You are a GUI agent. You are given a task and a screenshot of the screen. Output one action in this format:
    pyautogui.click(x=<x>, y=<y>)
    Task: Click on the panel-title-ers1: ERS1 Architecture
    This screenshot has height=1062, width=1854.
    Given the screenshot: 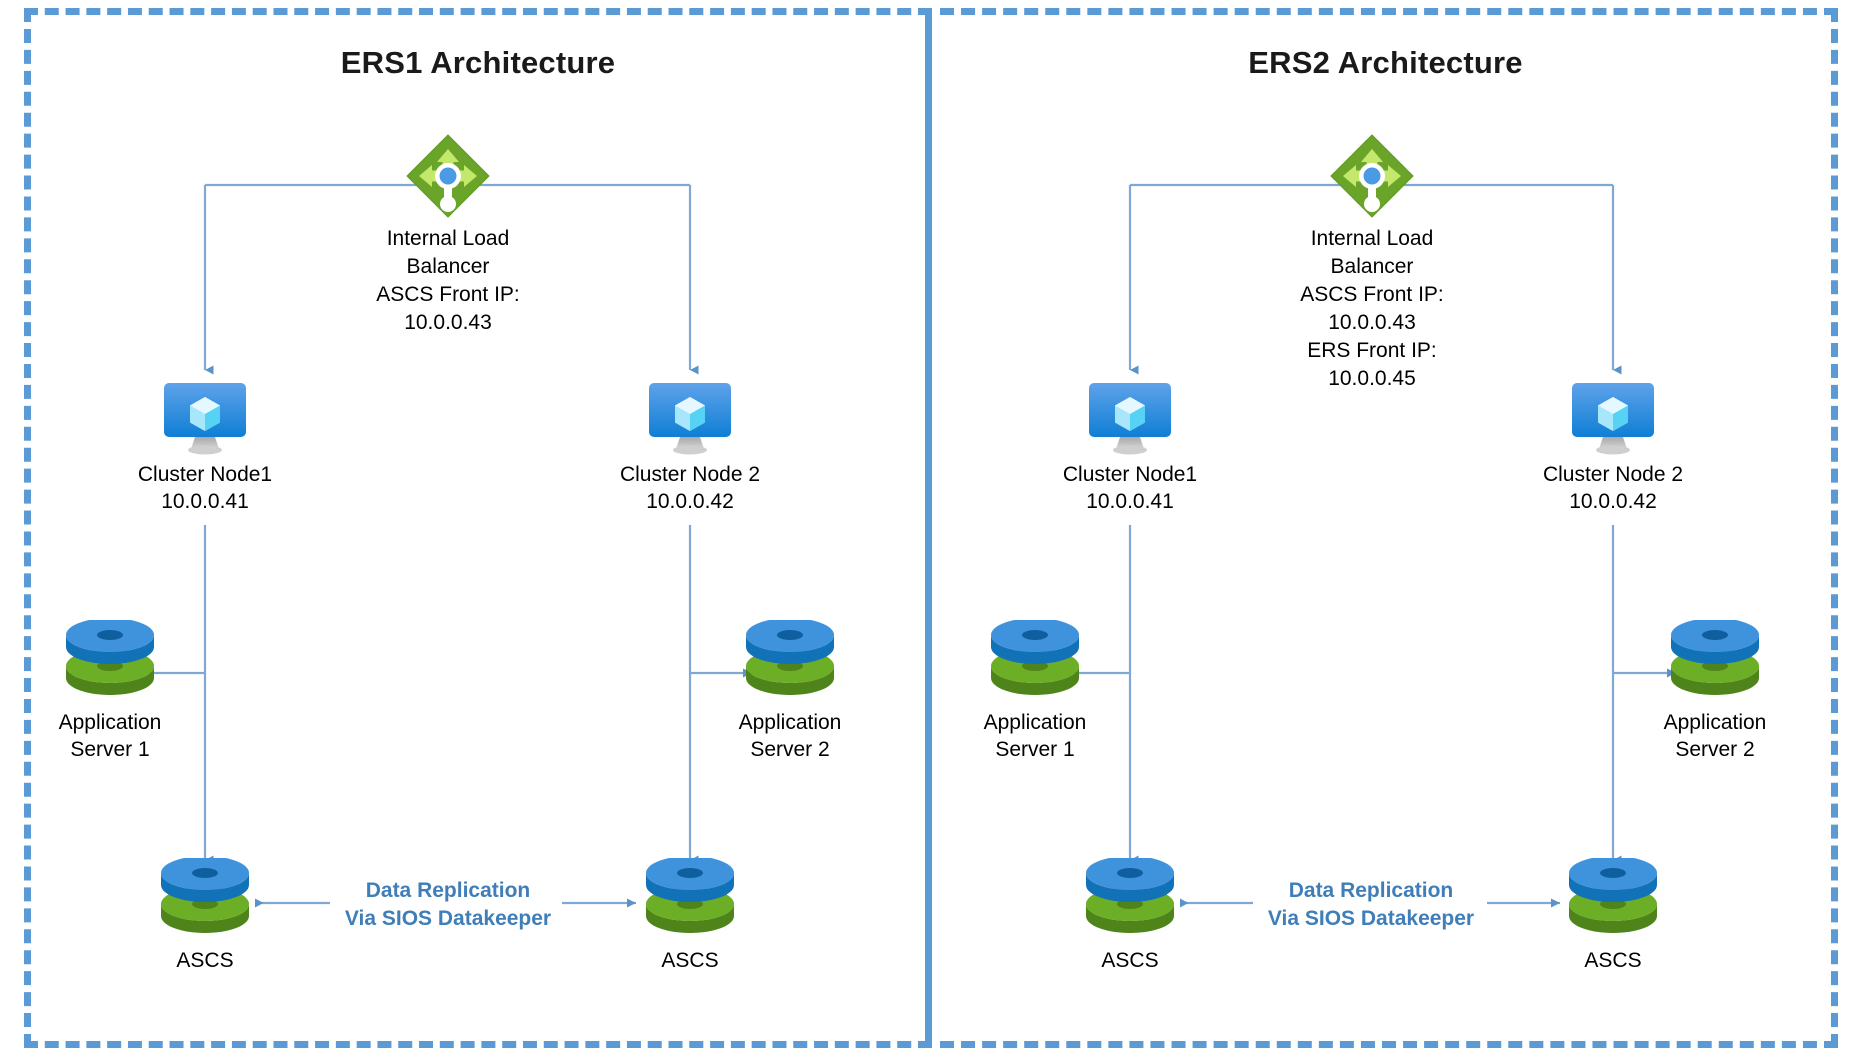 What is the action you would take?
    pyautogui.click(x=478, y=62)
    